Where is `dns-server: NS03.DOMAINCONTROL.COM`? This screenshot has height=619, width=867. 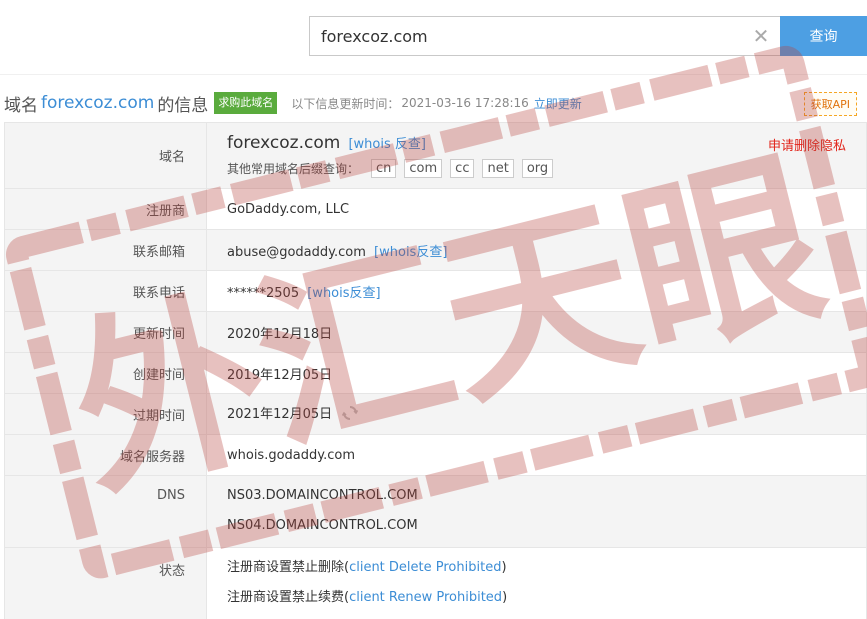
dns-server: NS03.DOMAINCONTROL.COM is located at coordinates (322, 495).